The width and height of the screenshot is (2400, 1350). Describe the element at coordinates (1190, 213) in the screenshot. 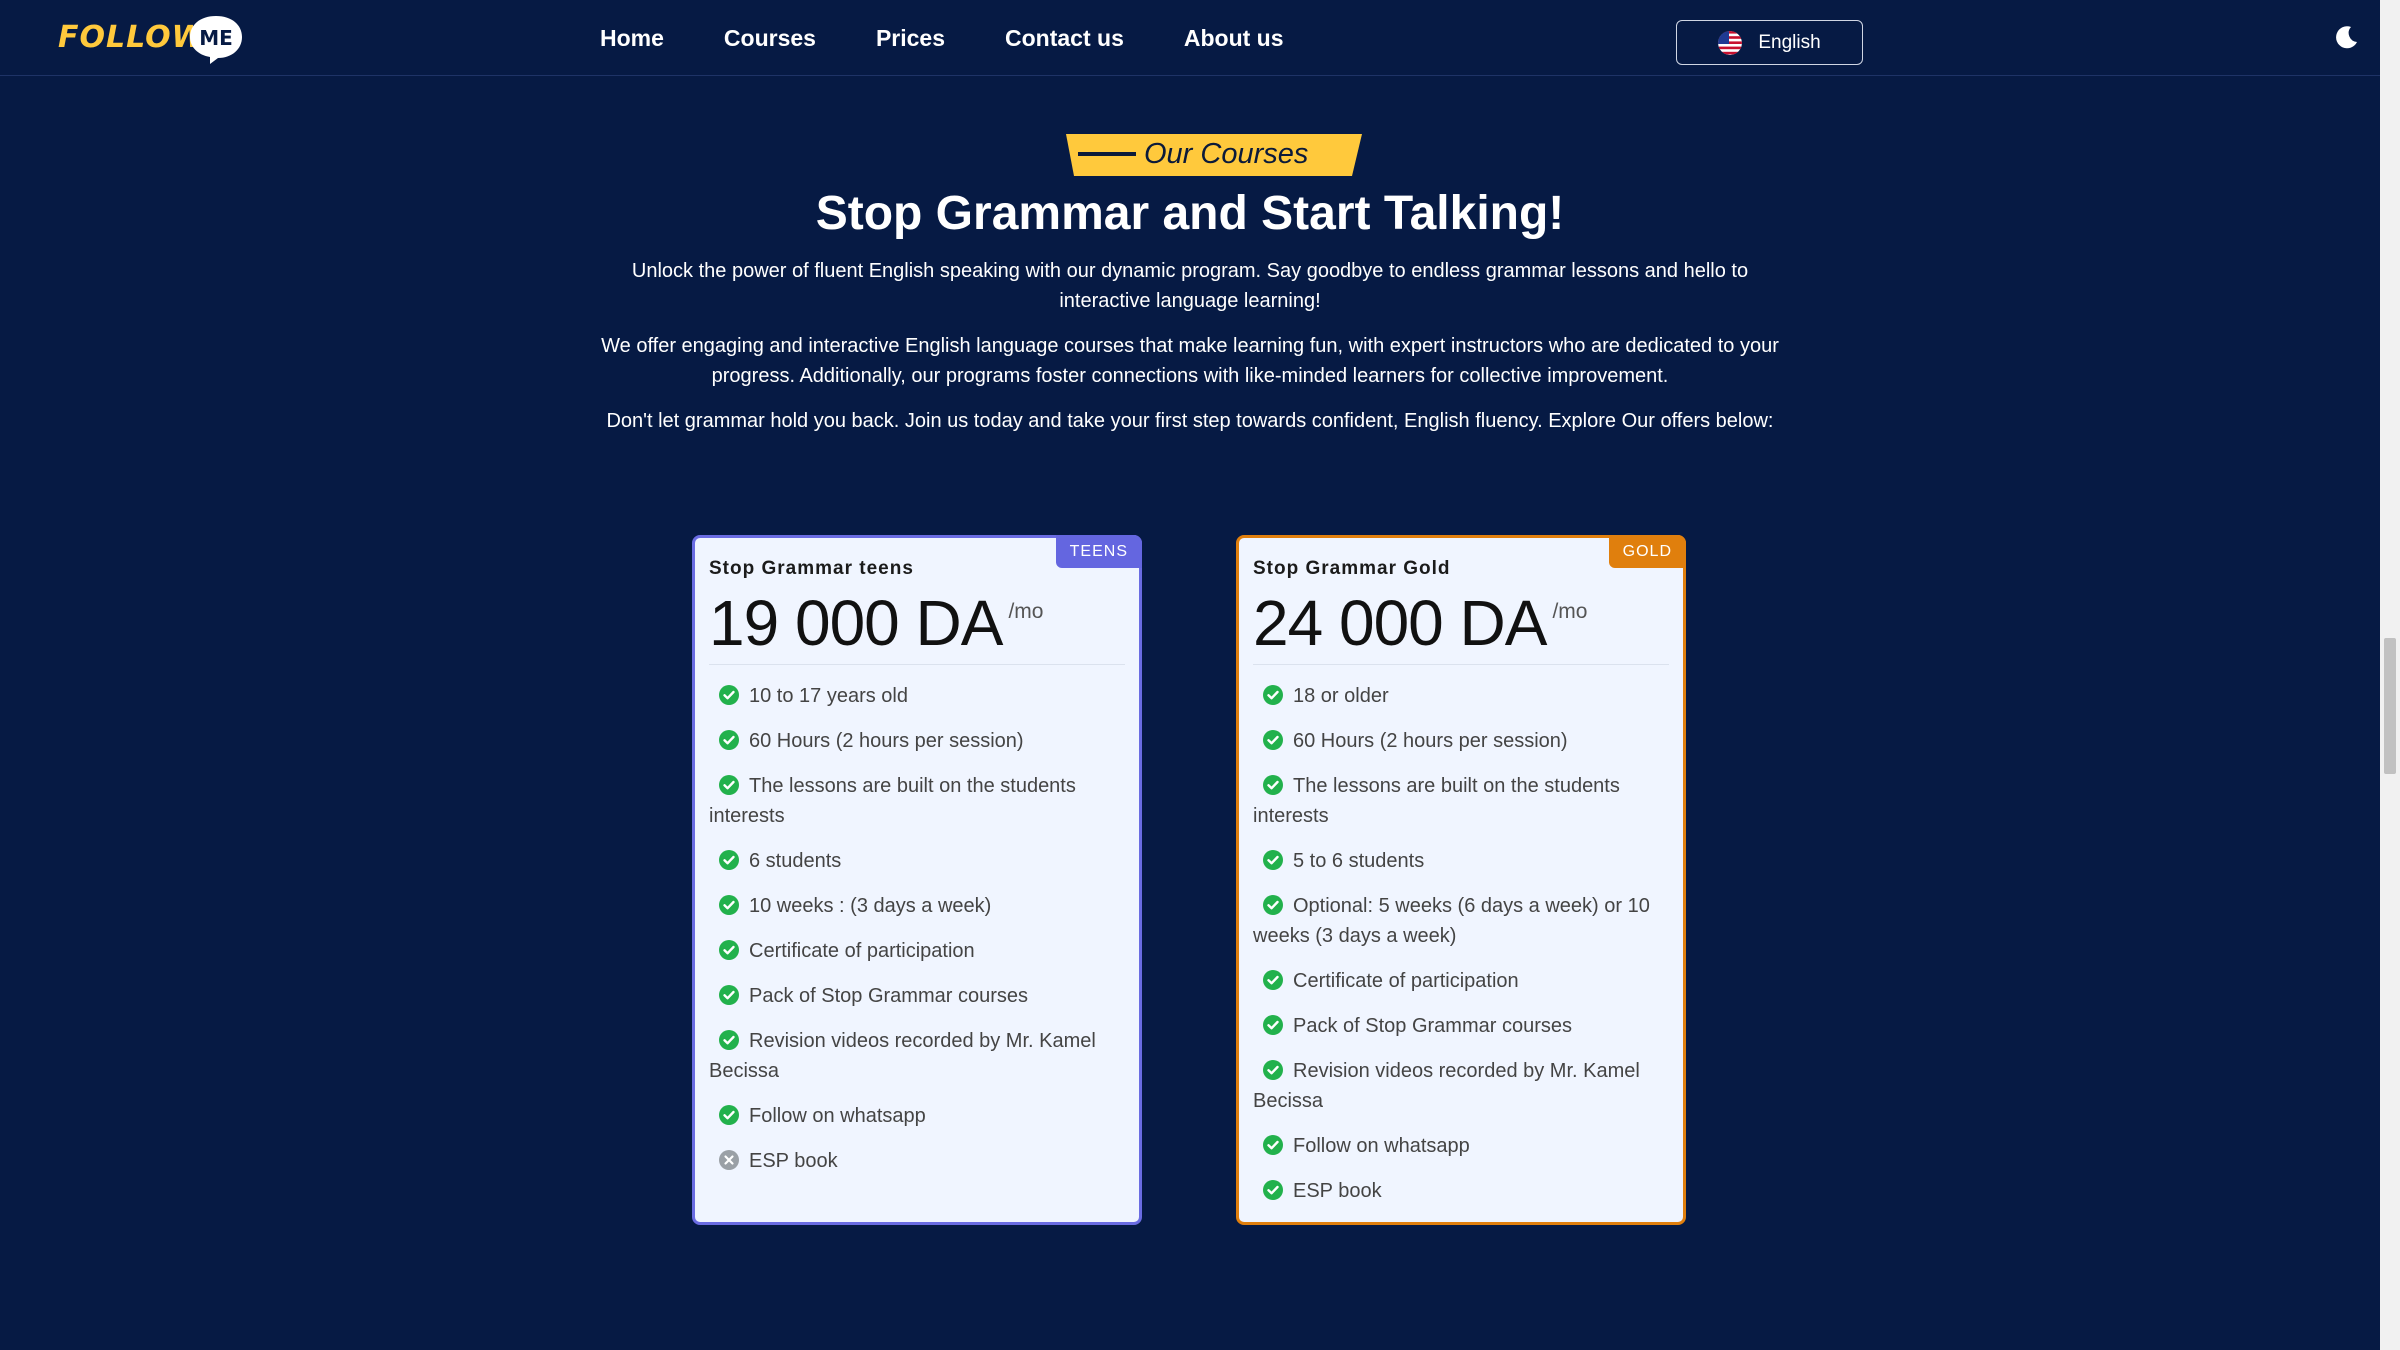

I see `page-title: Stop Grammar and Start Talking!` at that location.